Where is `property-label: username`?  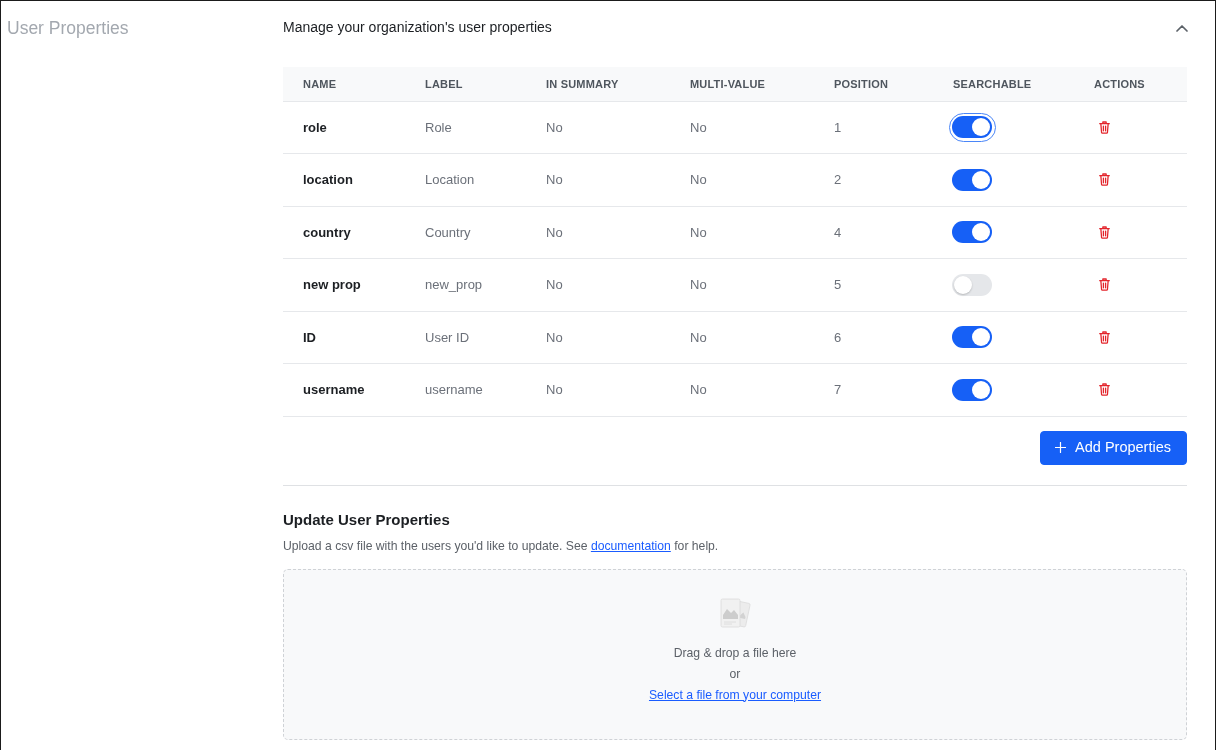
property-label: username is located at coordinates (465, 389).